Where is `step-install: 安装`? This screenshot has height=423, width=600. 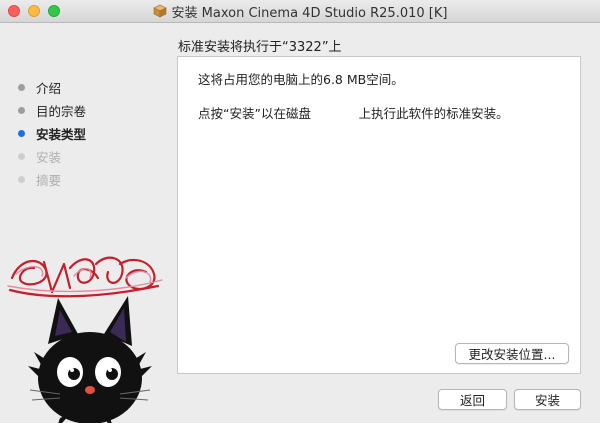
step-install: 安装 is located at coordinates (52, 156).